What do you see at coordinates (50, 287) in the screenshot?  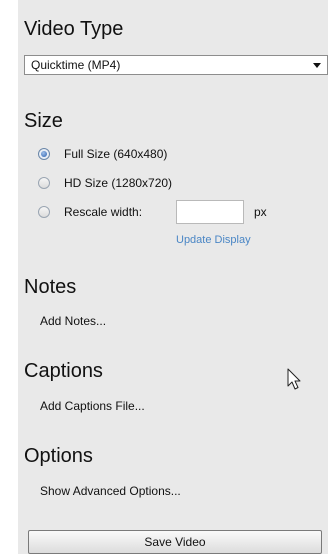 I see `notes-title: Notes` at bounding box center [50, 287].